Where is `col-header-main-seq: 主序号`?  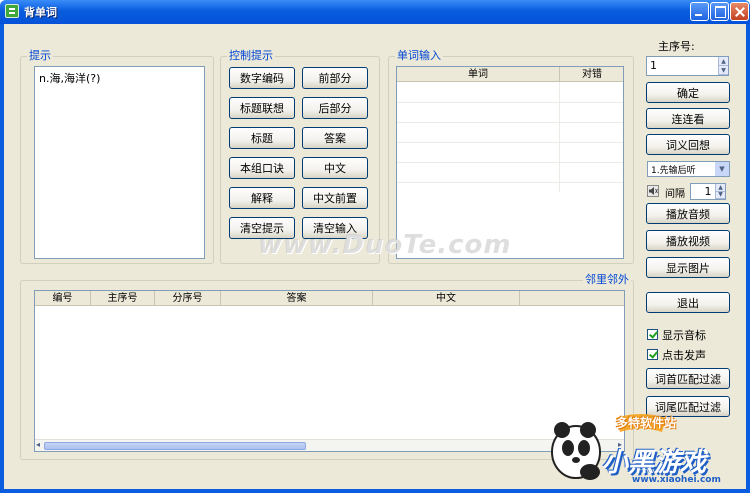 col-header-main-seq: 主序号 is located at coordinates (123, 298).